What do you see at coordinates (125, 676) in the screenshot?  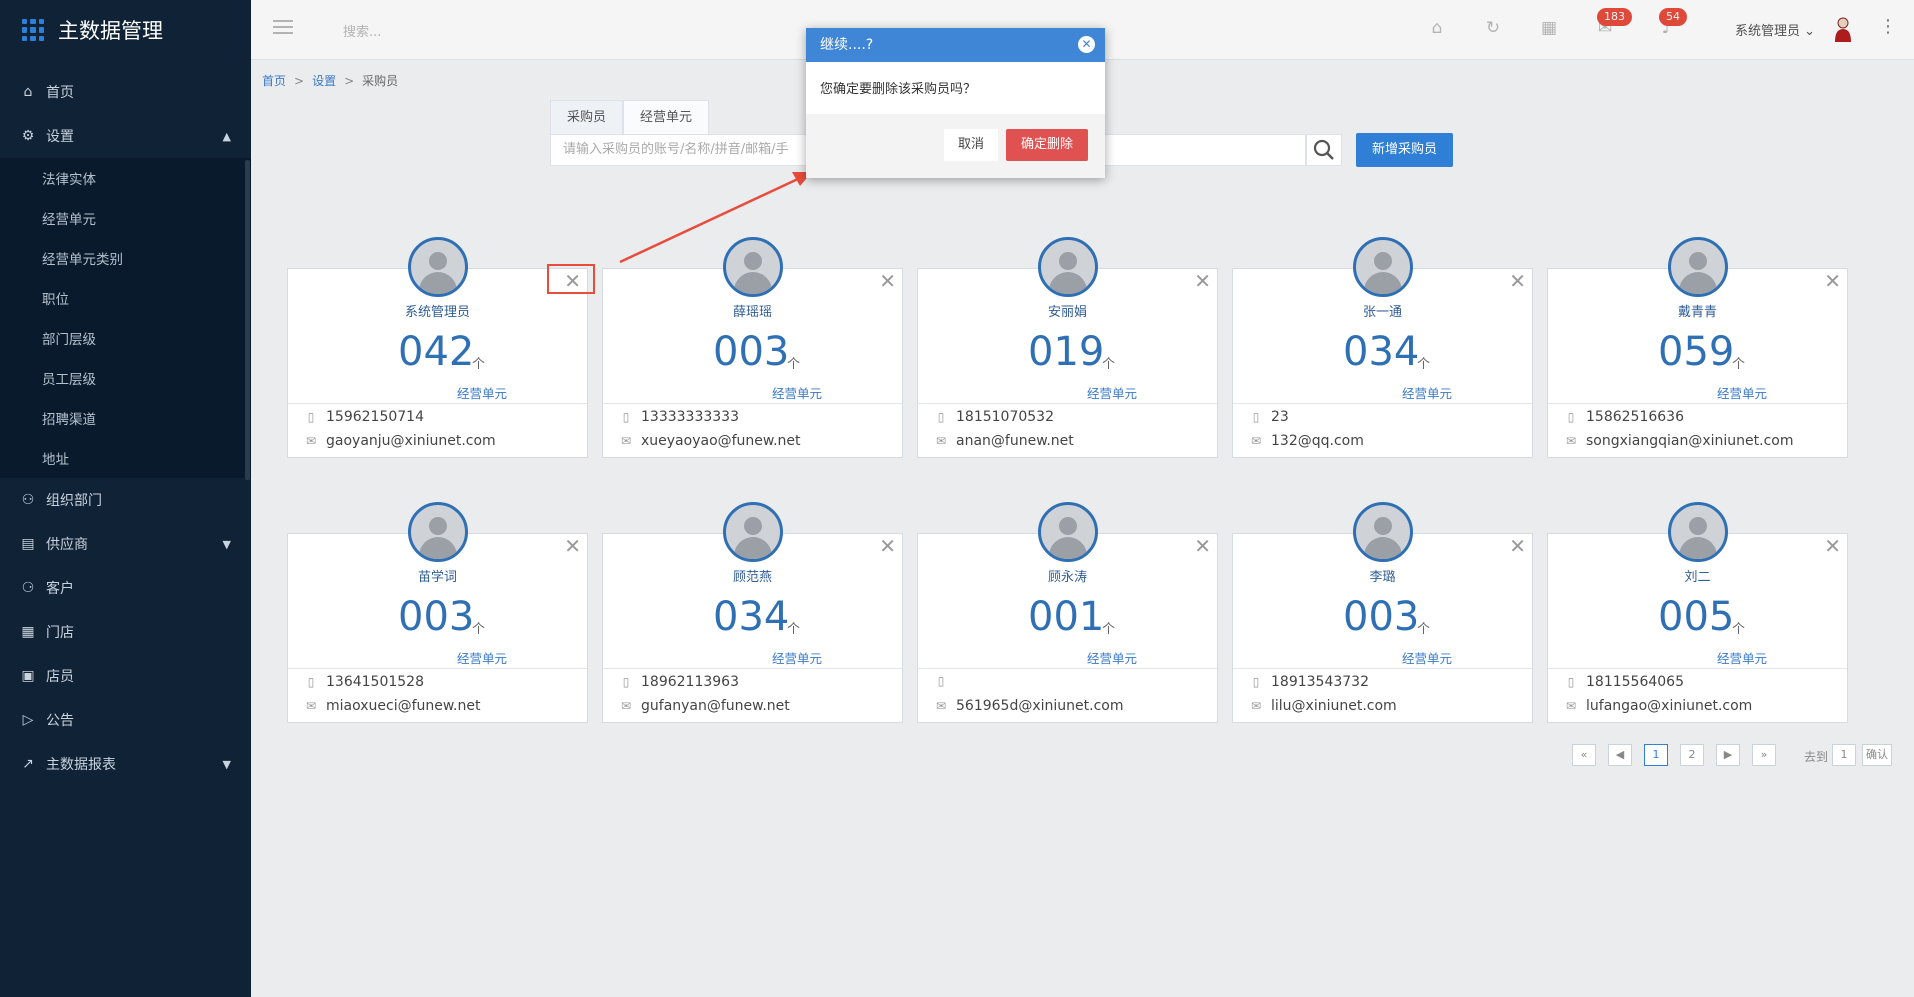 I see `sidebar-item-clerk: ▣ 店员` at bounding box center [125, 676].